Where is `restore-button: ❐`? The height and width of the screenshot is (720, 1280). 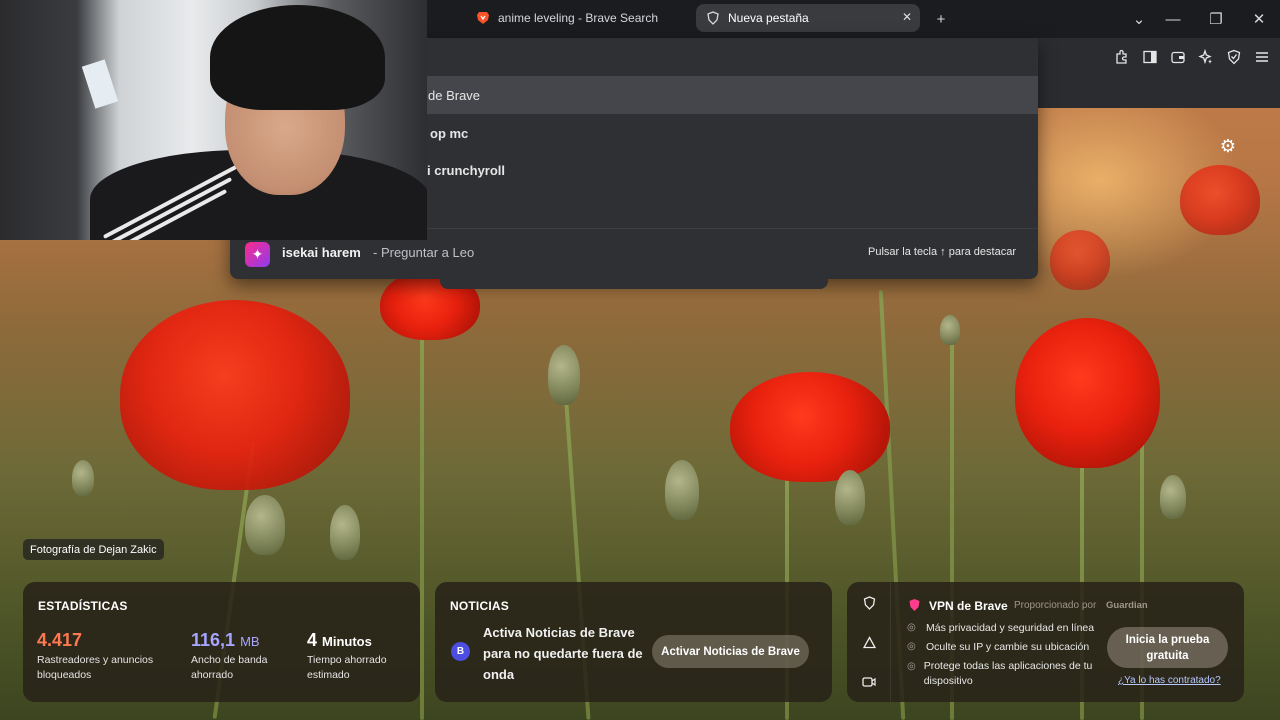
restore-button: ❐ is located at coordinates (1216, 19).